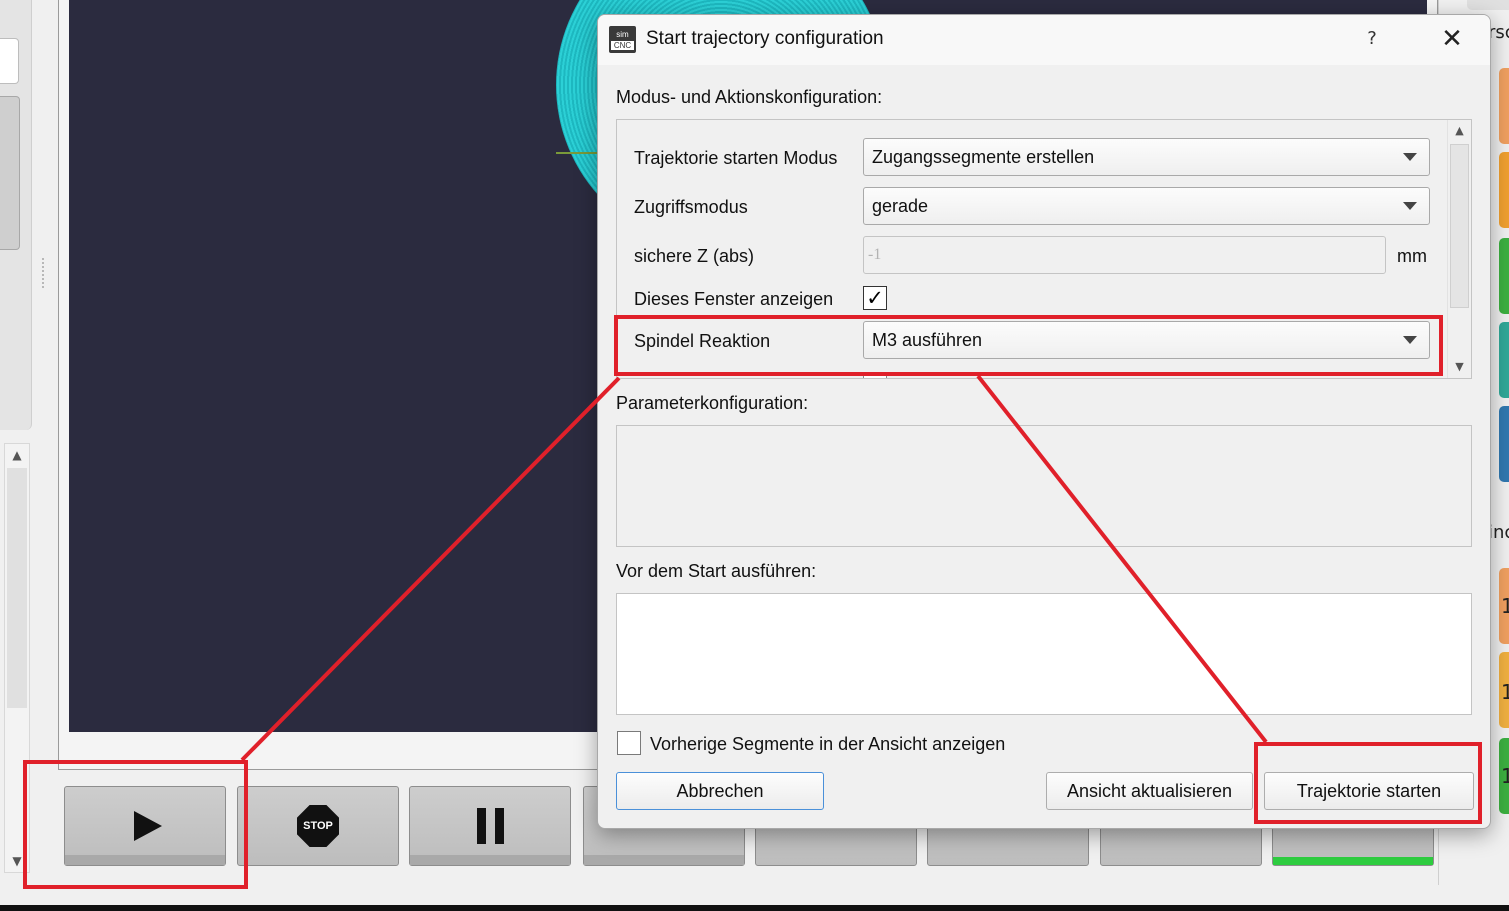  I want to click on refresh-view-button: Ansicht aktualisieren, so click(1149, 791).